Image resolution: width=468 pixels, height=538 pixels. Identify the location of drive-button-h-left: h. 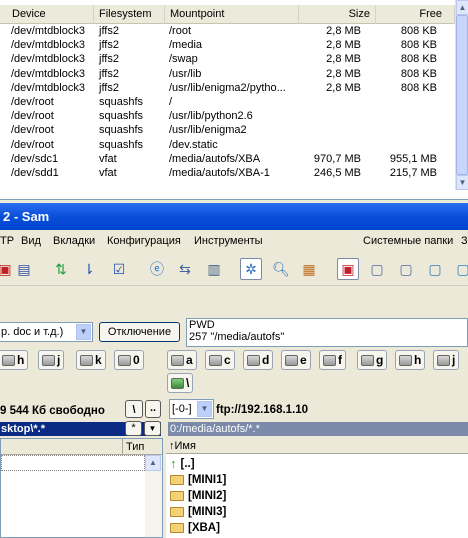
(14, 360).